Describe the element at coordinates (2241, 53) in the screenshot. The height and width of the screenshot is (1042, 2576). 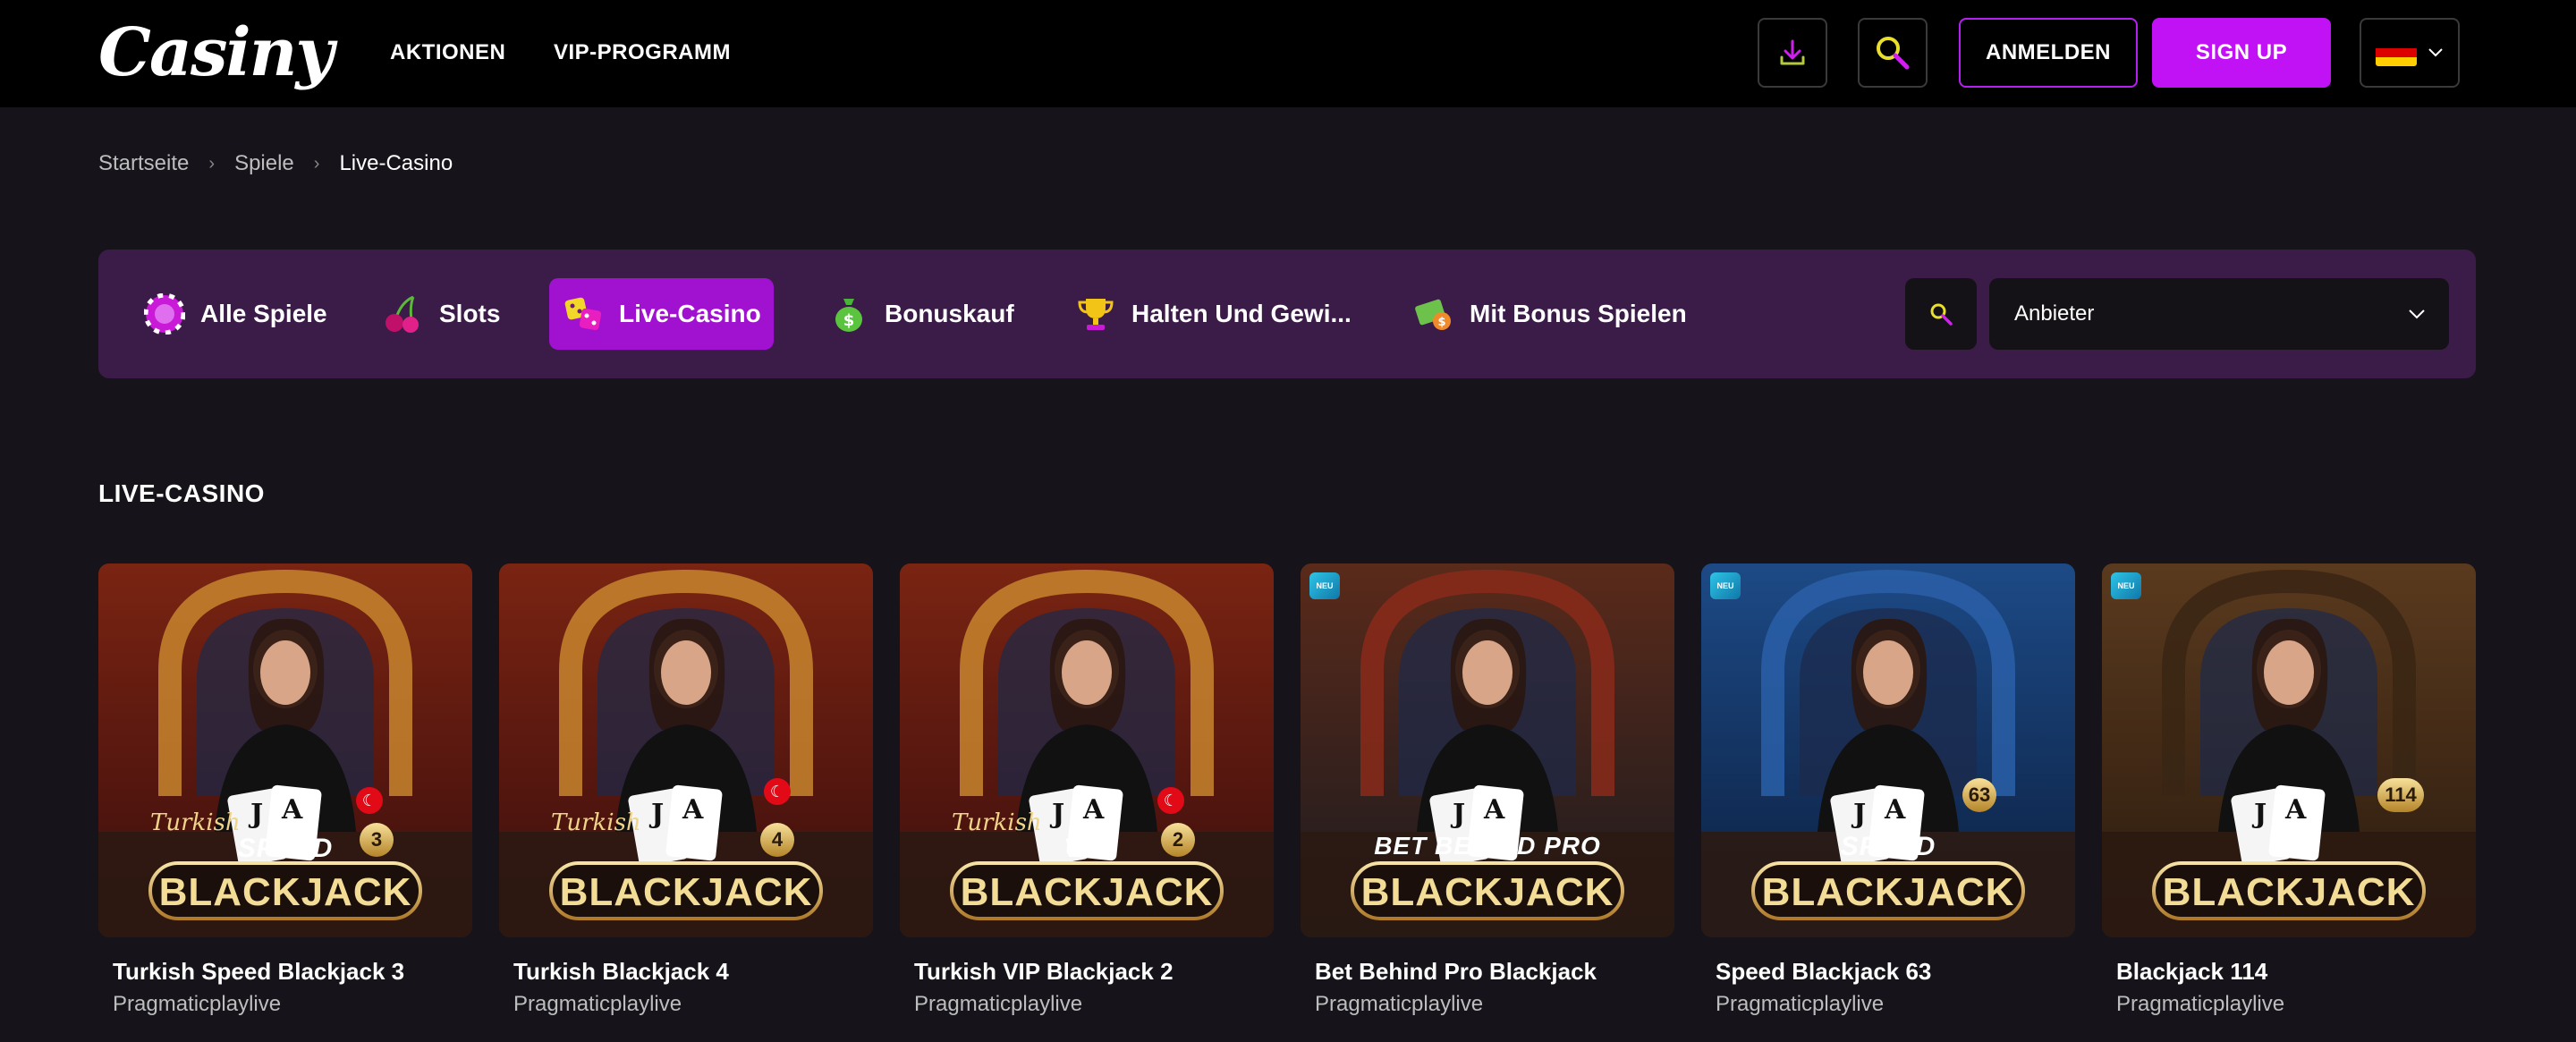
I see `signup-button: SIGN UP` at that location.